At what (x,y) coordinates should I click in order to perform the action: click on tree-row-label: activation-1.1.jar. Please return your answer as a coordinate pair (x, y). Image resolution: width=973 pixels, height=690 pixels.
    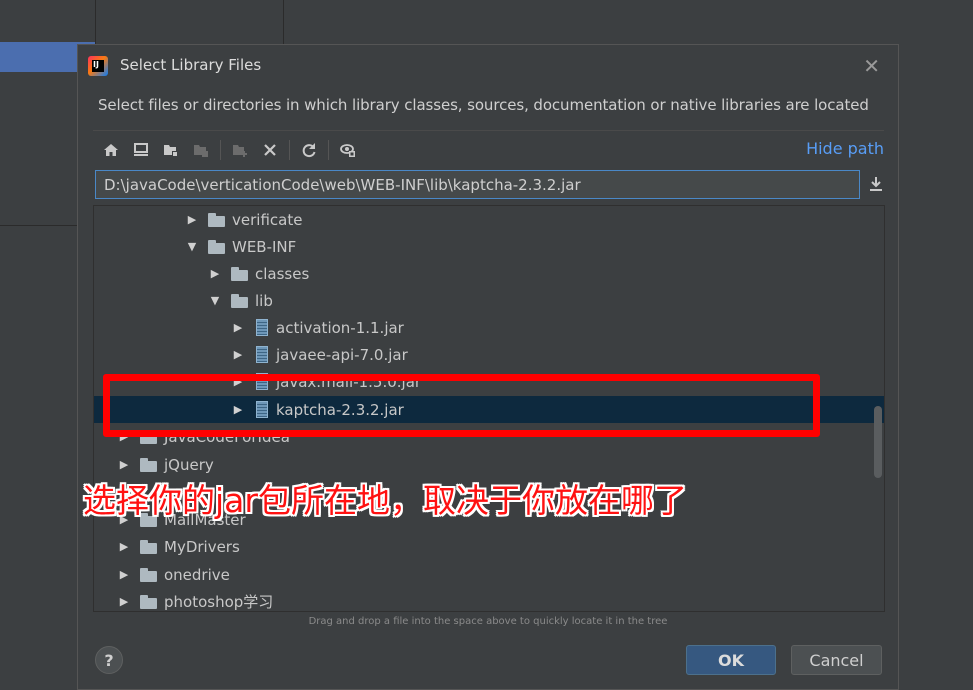
    Looking at the image, I should click on (340, 327).